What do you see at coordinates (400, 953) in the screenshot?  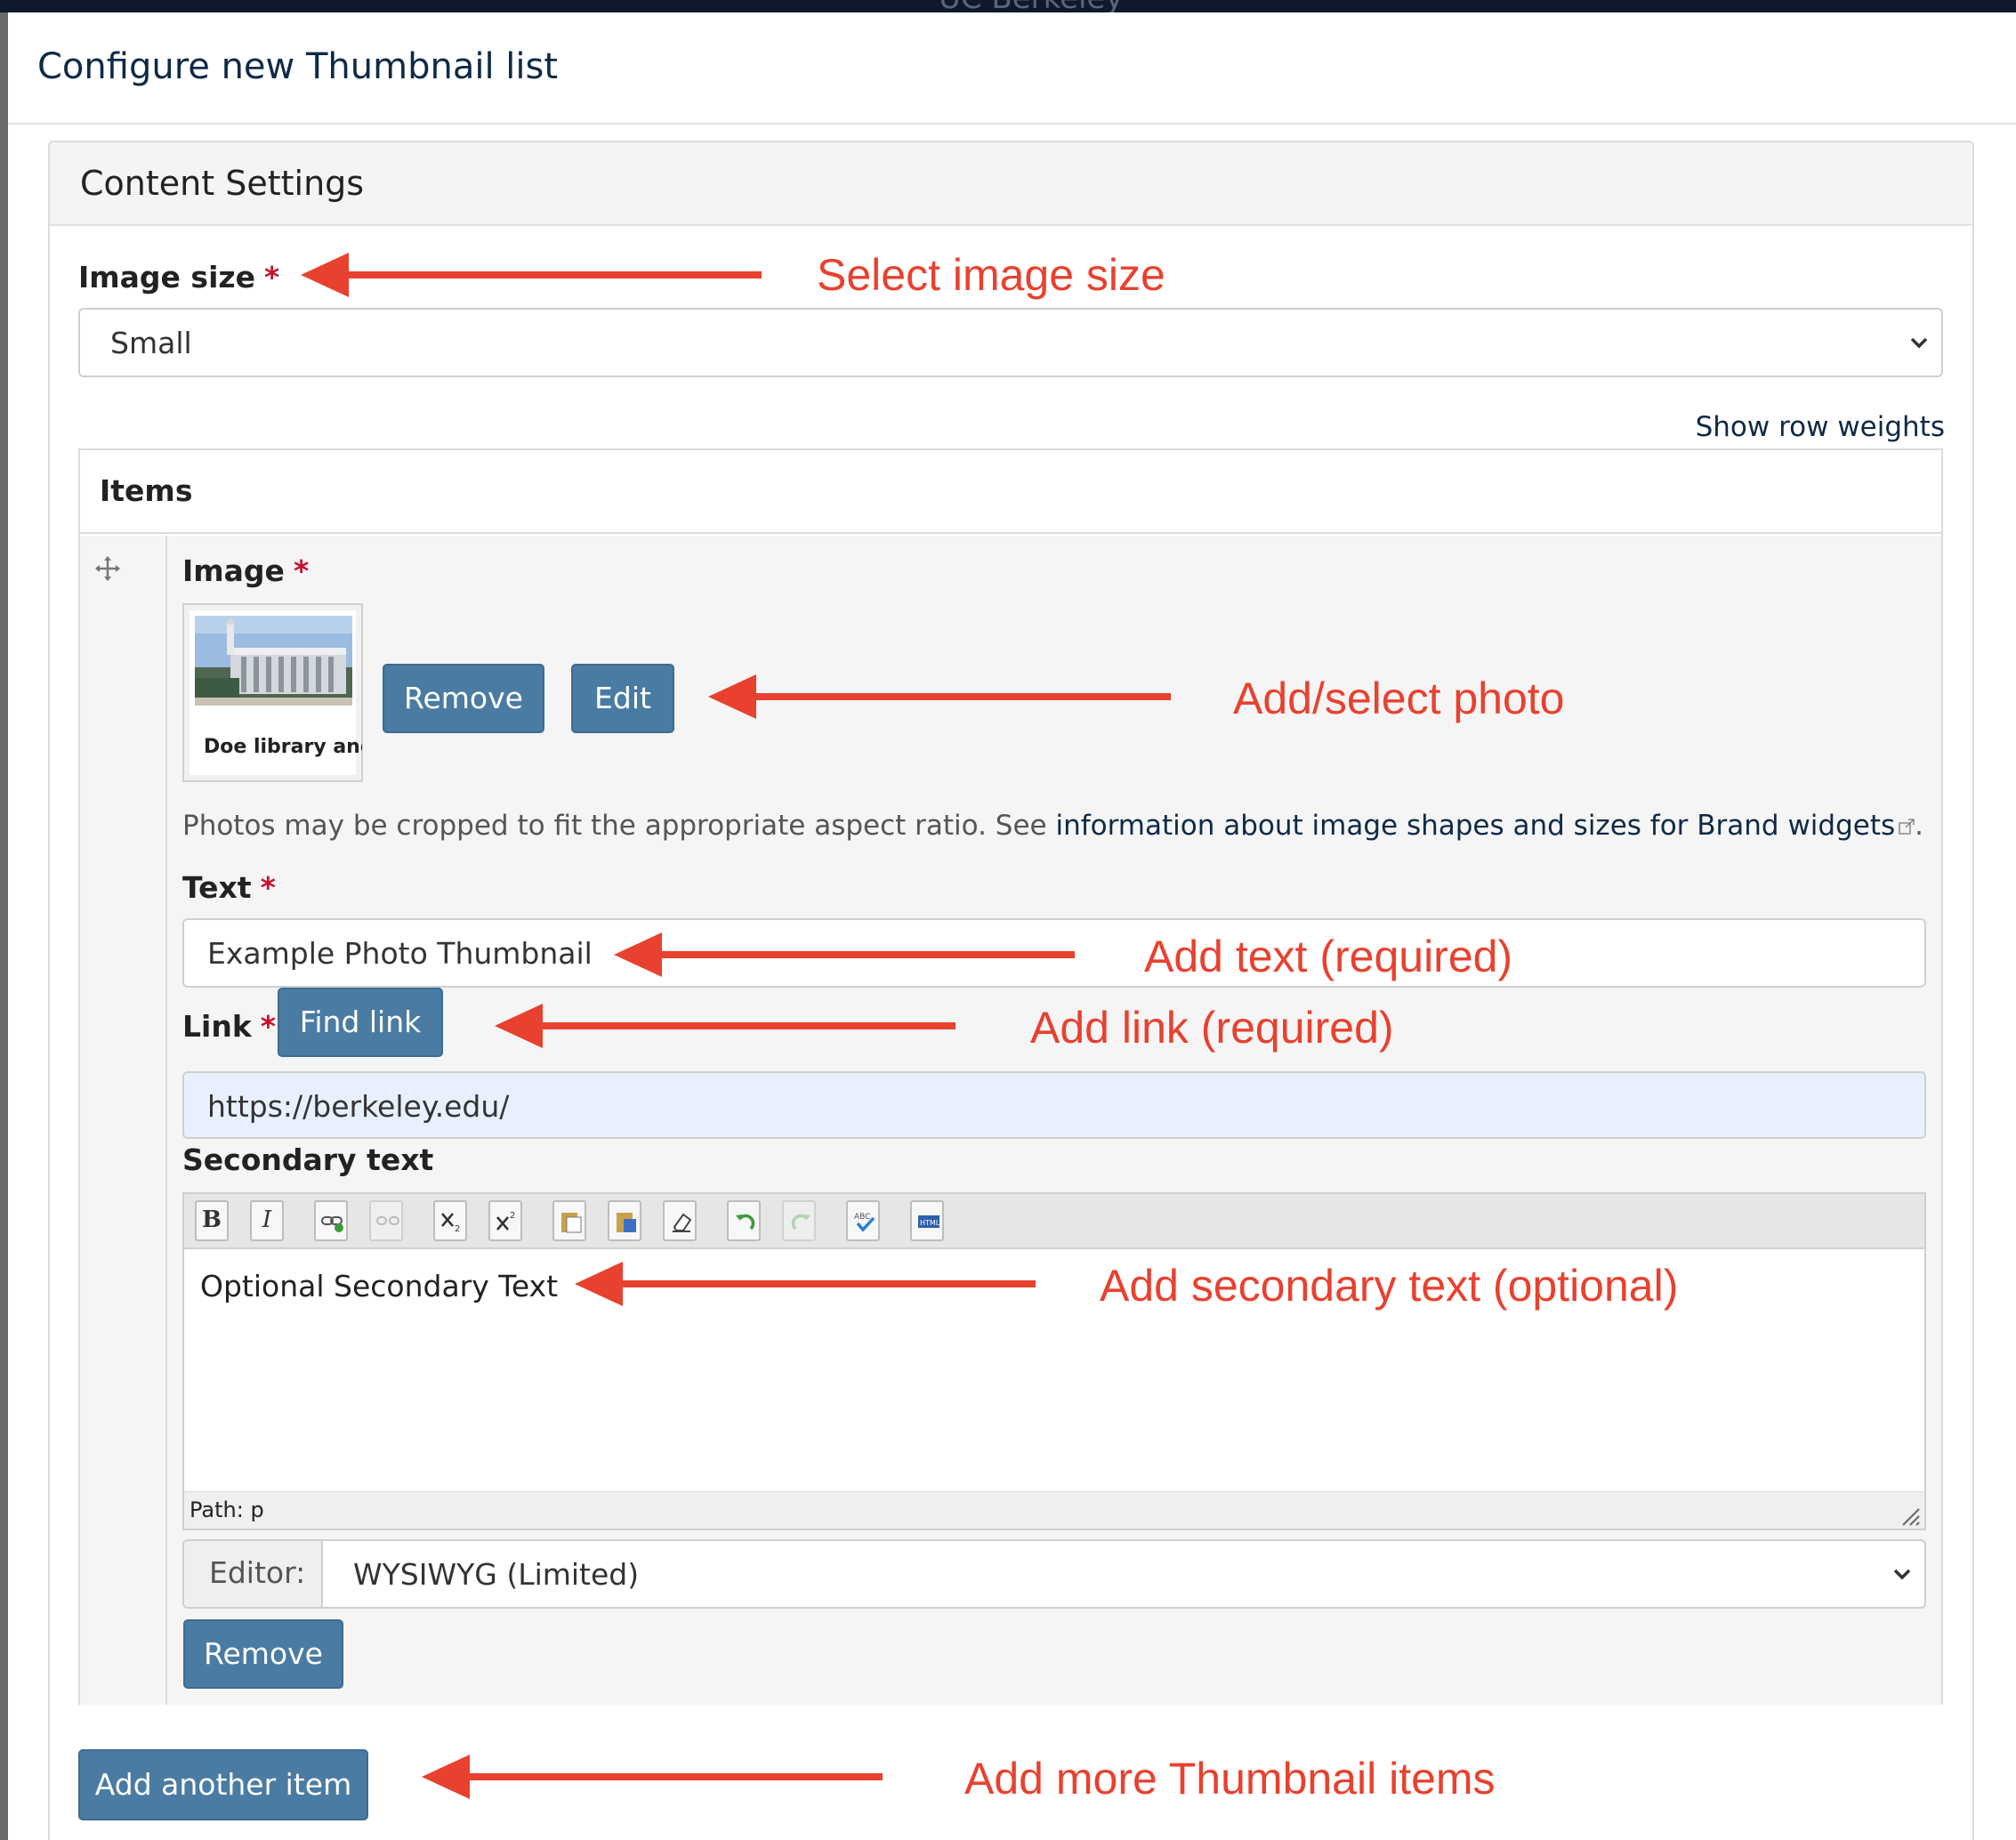 I see `text-input-value: Example Photo Thumbnail` at bounding box center [400, 953].